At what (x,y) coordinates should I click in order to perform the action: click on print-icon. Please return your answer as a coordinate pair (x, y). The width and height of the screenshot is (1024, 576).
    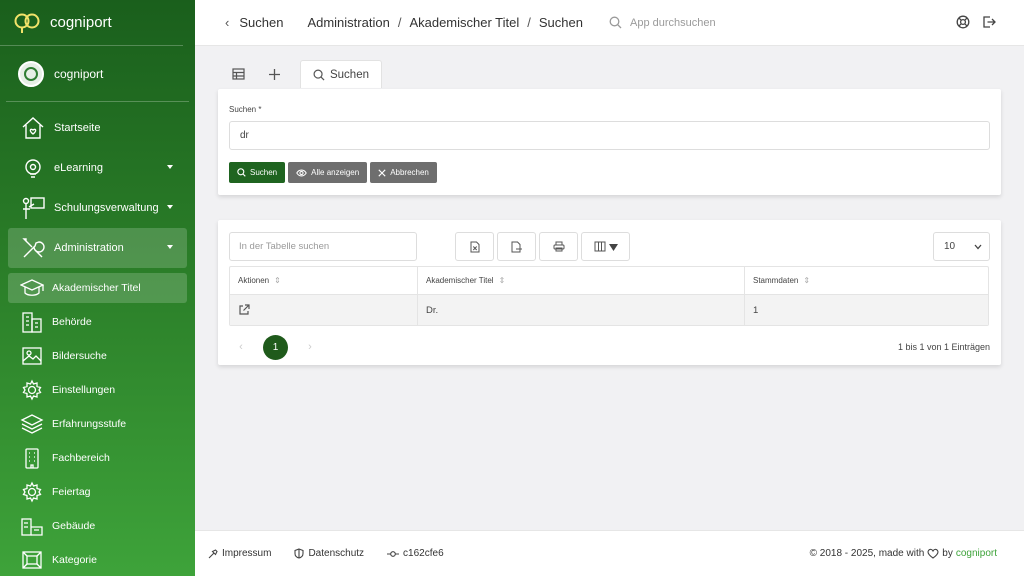
    Looking at the image, I should click on (558, 246).